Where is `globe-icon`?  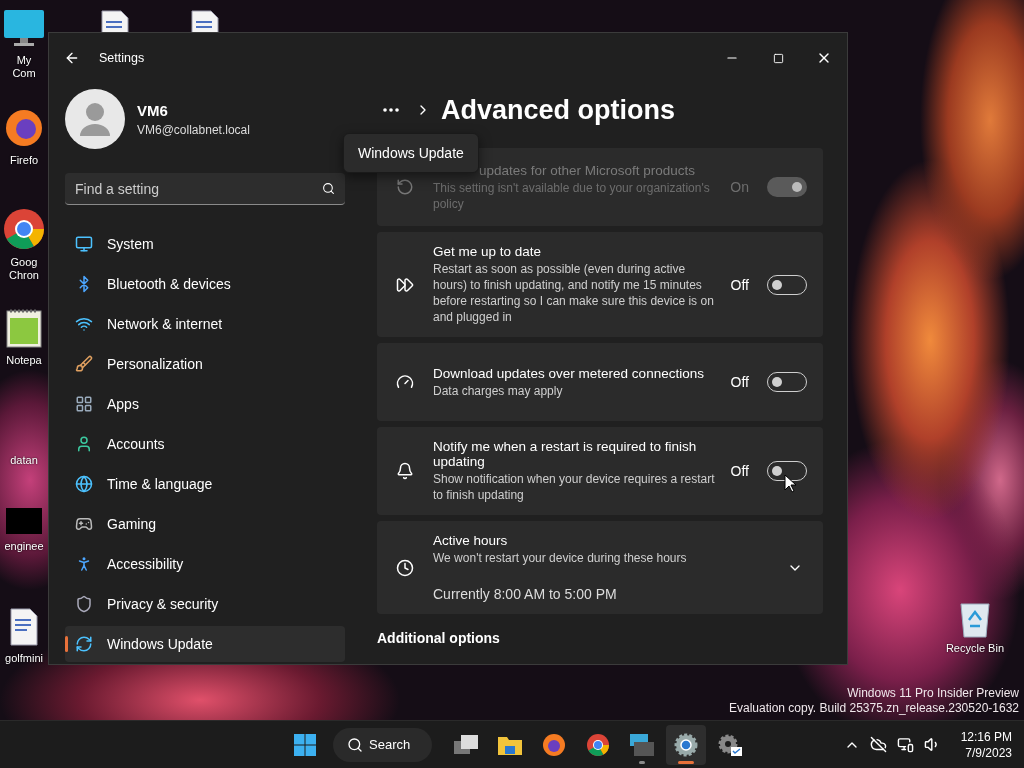
globe-icon is located at coordinates (84, 484).